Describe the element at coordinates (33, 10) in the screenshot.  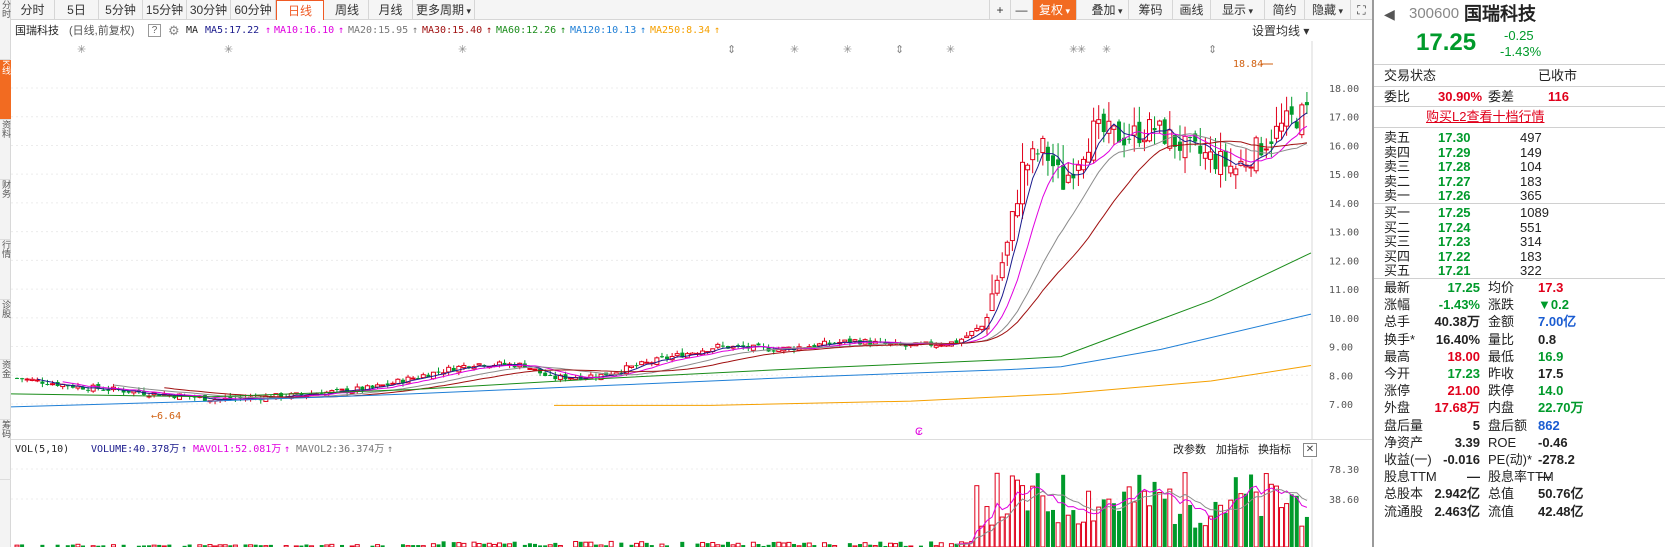
I see `period-tab-0: 分时` at that location.